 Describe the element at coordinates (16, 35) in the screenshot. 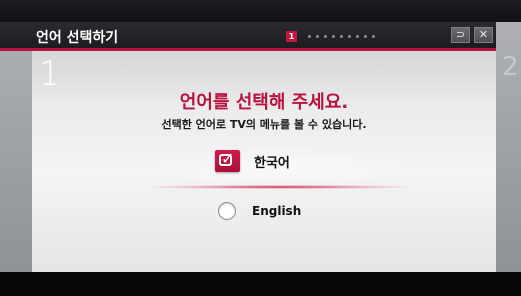

I see `header-left-block` at that location.